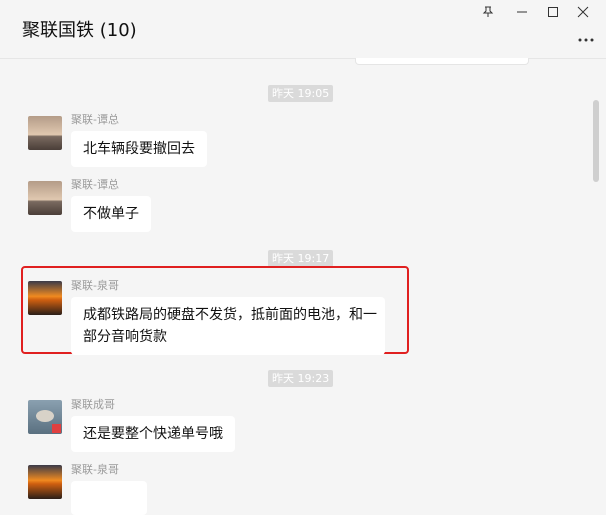 The height and width of the screenshot is (515, 606). Describe the element at coordinates (522, 12) in the screenshot. I see `minimize-icon` at that location.